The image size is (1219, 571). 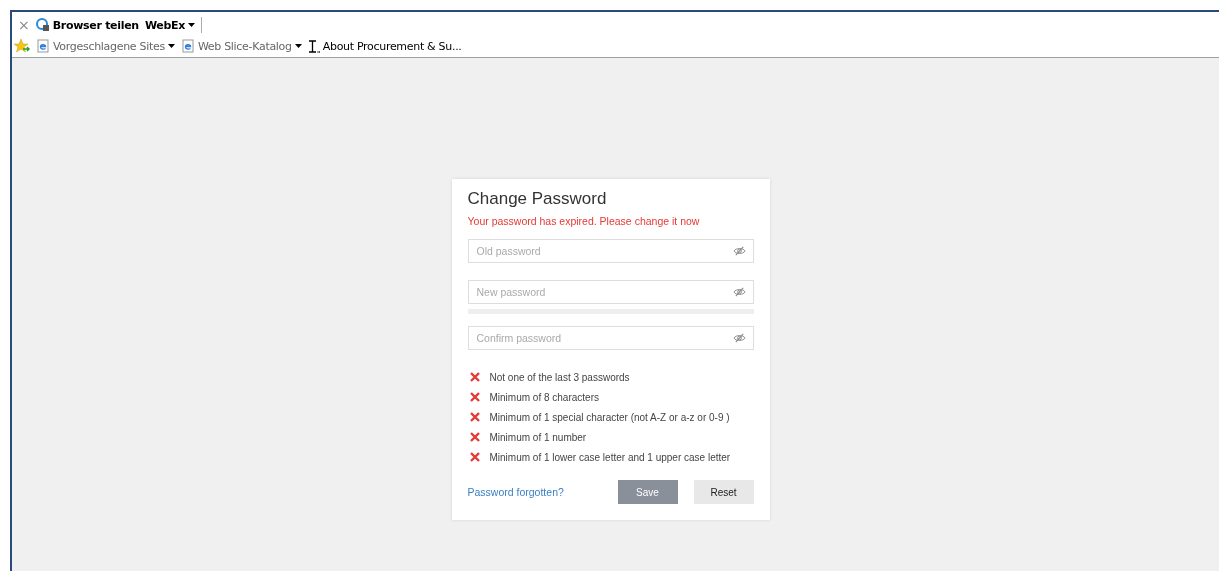 What do you see at coordinates (538, 437) in the screenshot?
I see `rule-text: Minimum of 1 number` at bounding box center [538, 437].